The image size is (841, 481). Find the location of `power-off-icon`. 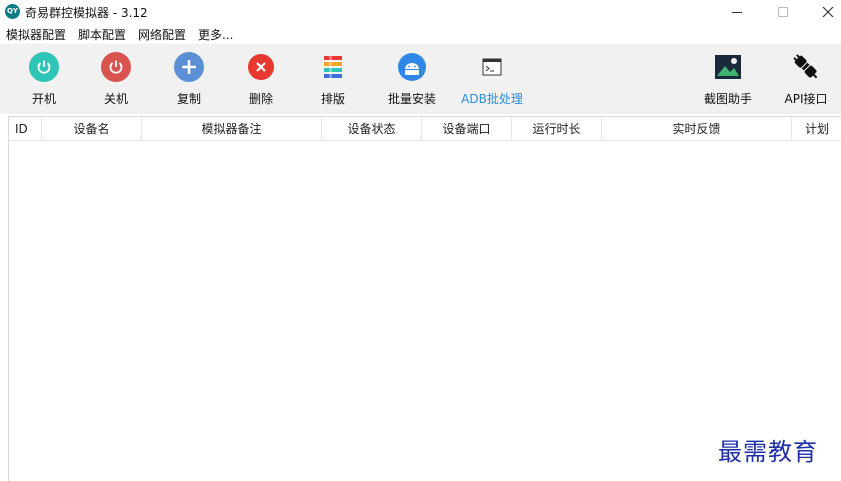

power-off-icon is located at coordinates (116, 67).